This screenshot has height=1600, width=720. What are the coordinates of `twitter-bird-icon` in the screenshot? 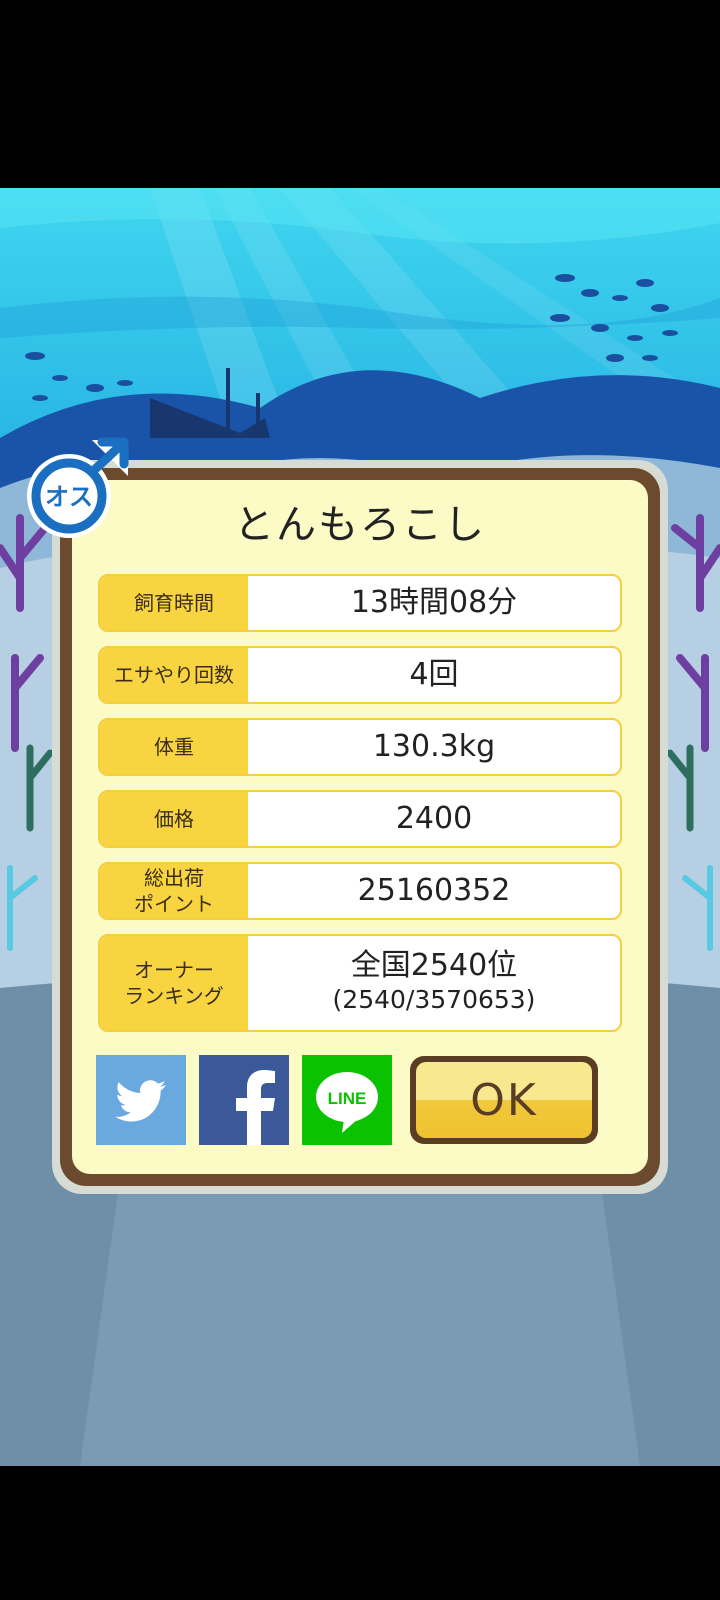 It's located at (140, 1101).